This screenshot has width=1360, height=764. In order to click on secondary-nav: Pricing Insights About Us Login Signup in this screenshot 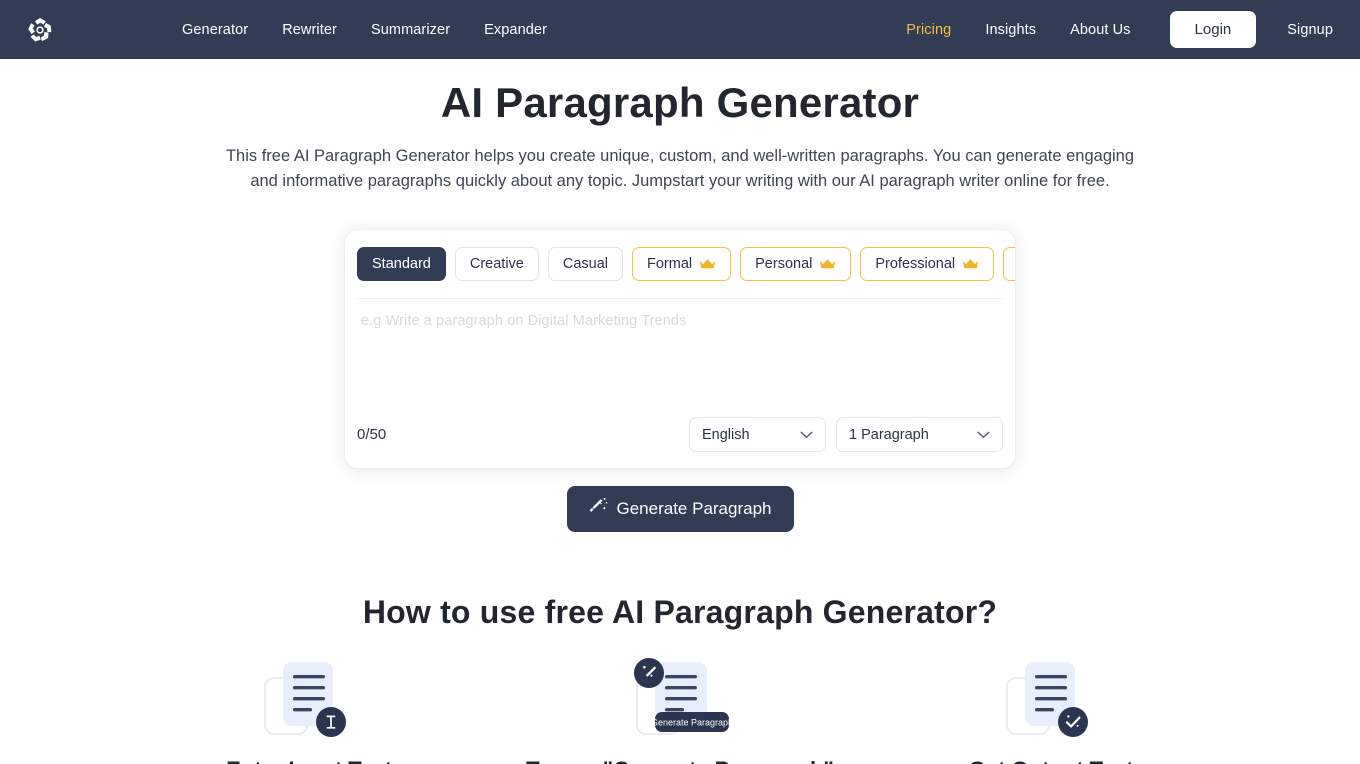, I will do `click(1124, 29)`.